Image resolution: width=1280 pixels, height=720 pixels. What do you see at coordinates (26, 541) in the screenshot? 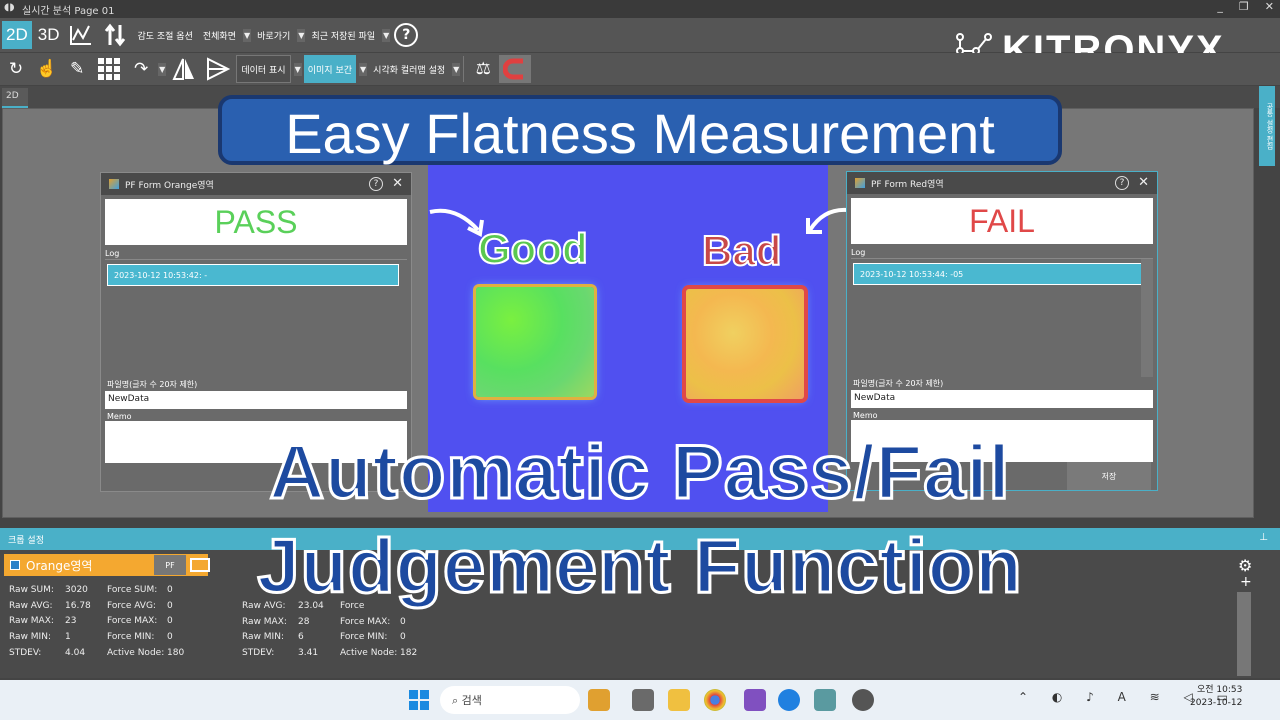
I see `crop-settings-title: 크롭 설정` at bounding box center [26, 541].